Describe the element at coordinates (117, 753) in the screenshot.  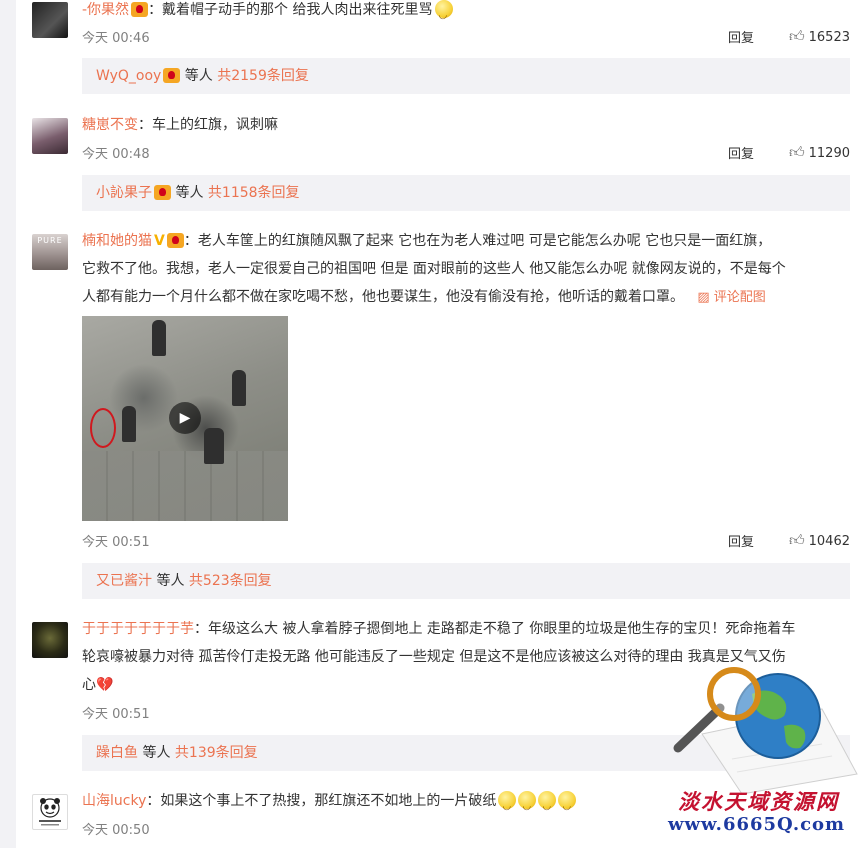
I see `reply-username: 躁白鱼` at that location.